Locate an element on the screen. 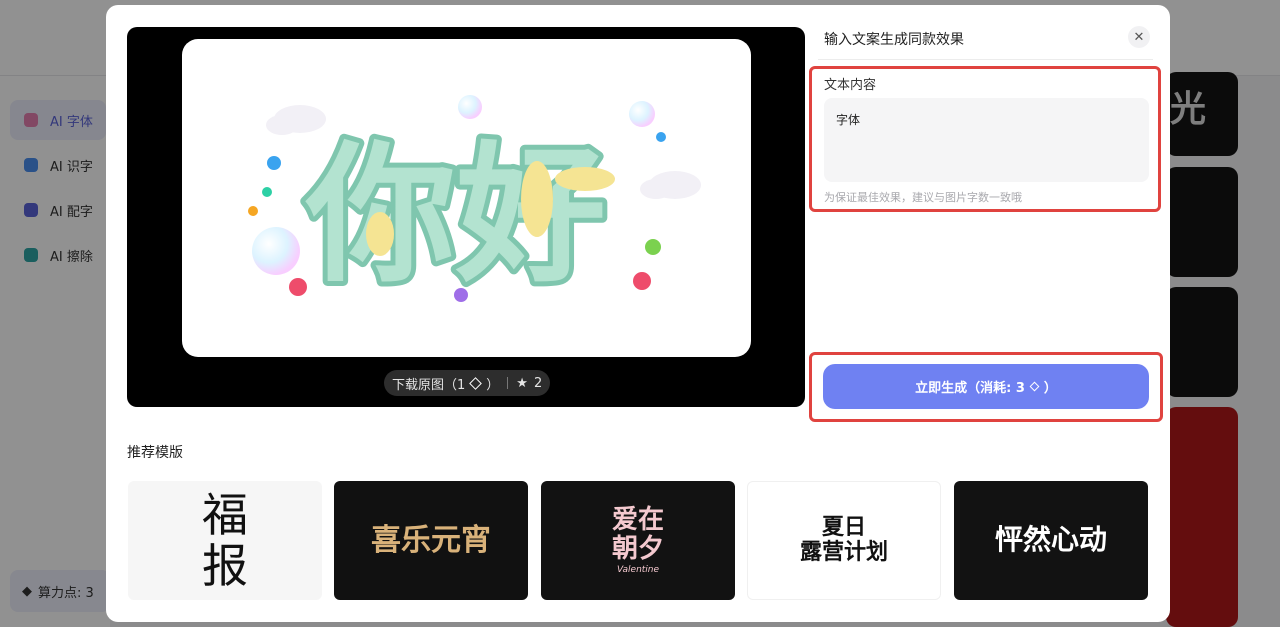  template-card-heartbeat: 怦然心动 is located at coordinates (1051, 540).